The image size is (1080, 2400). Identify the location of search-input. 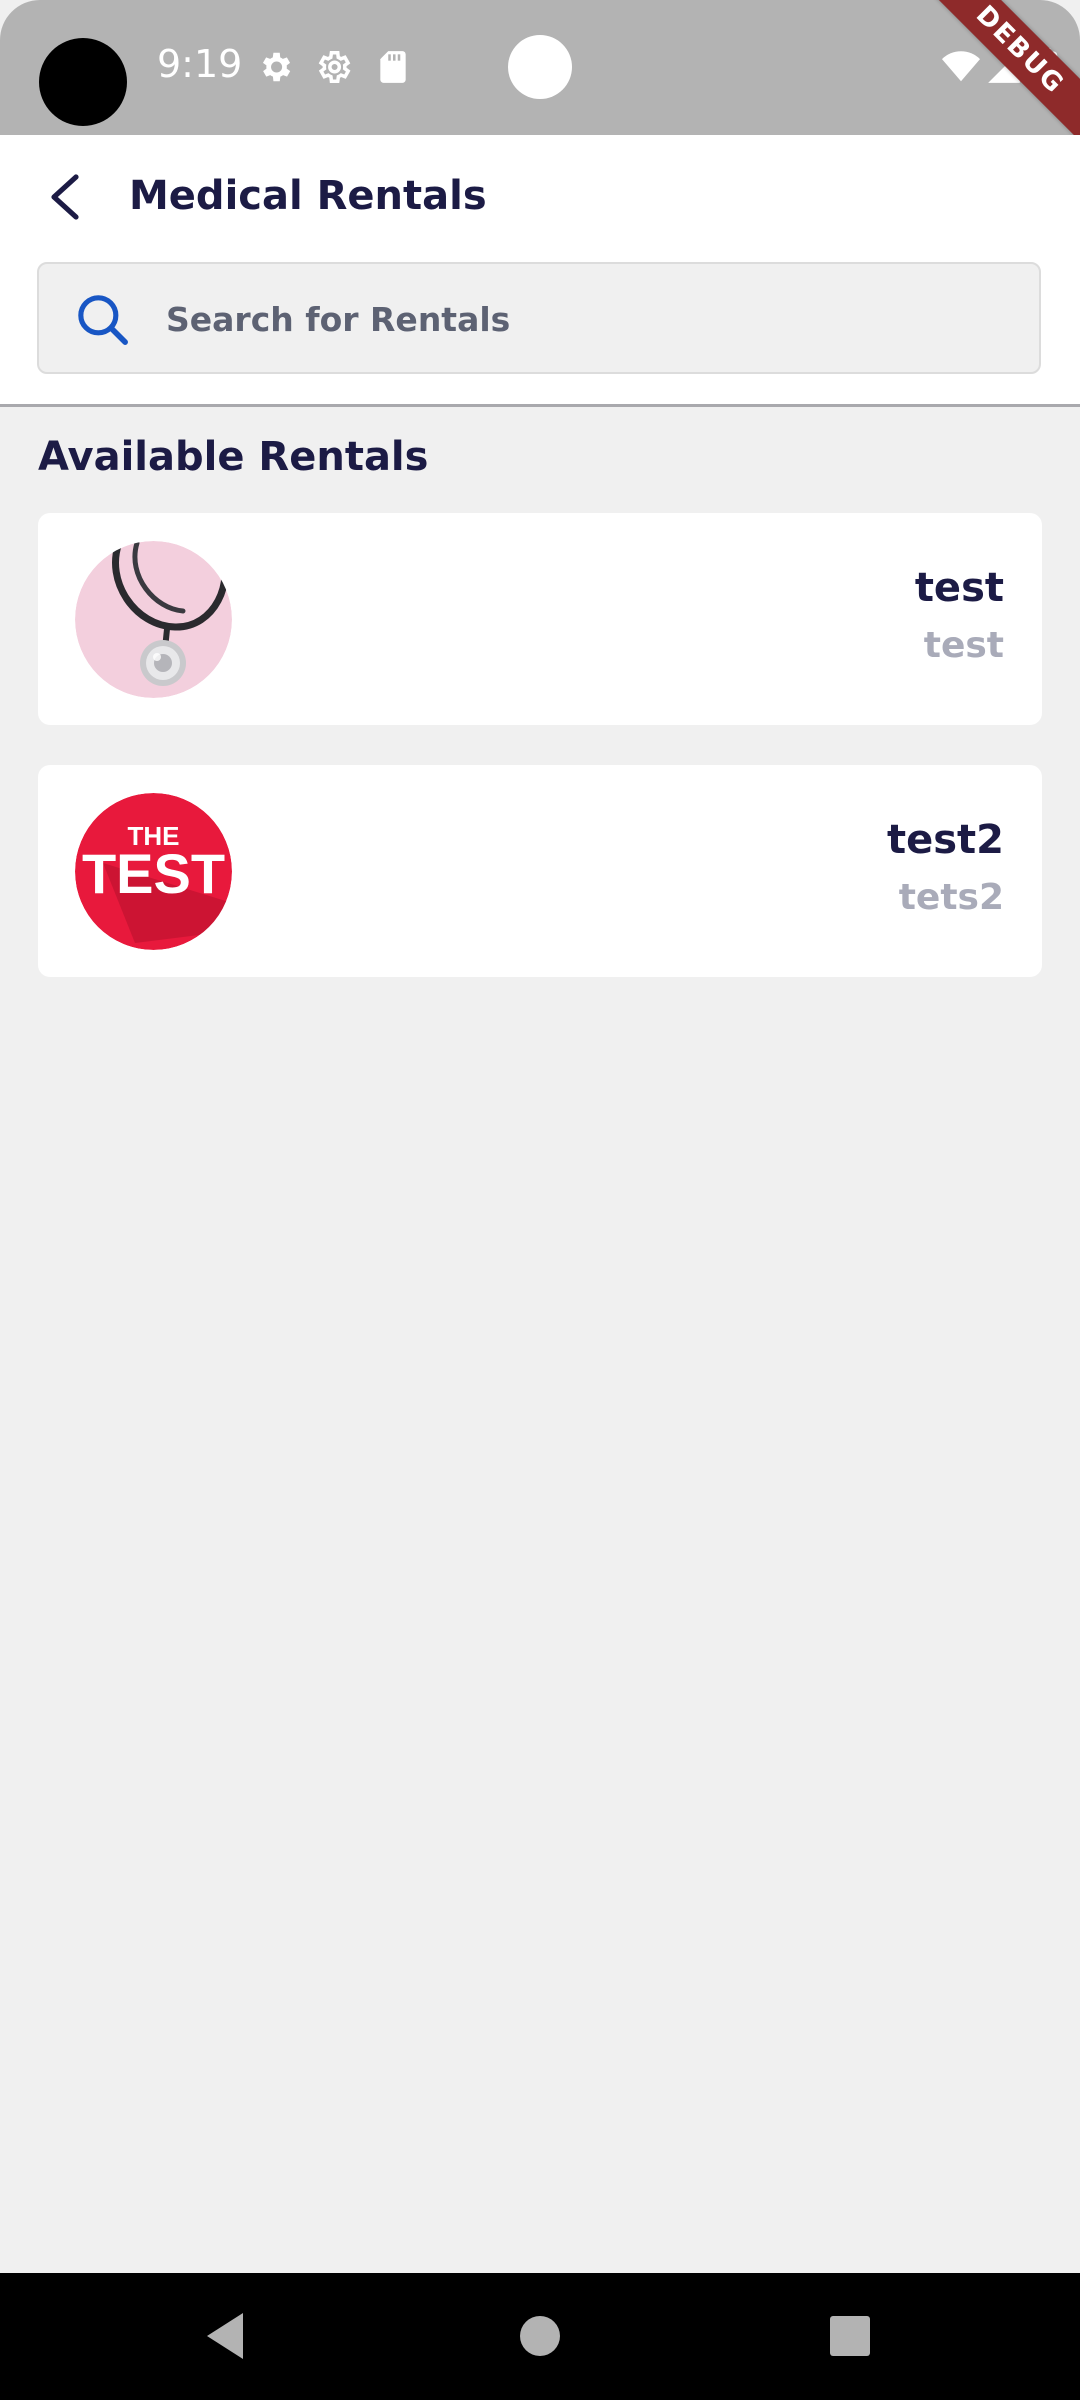
(591, 319).